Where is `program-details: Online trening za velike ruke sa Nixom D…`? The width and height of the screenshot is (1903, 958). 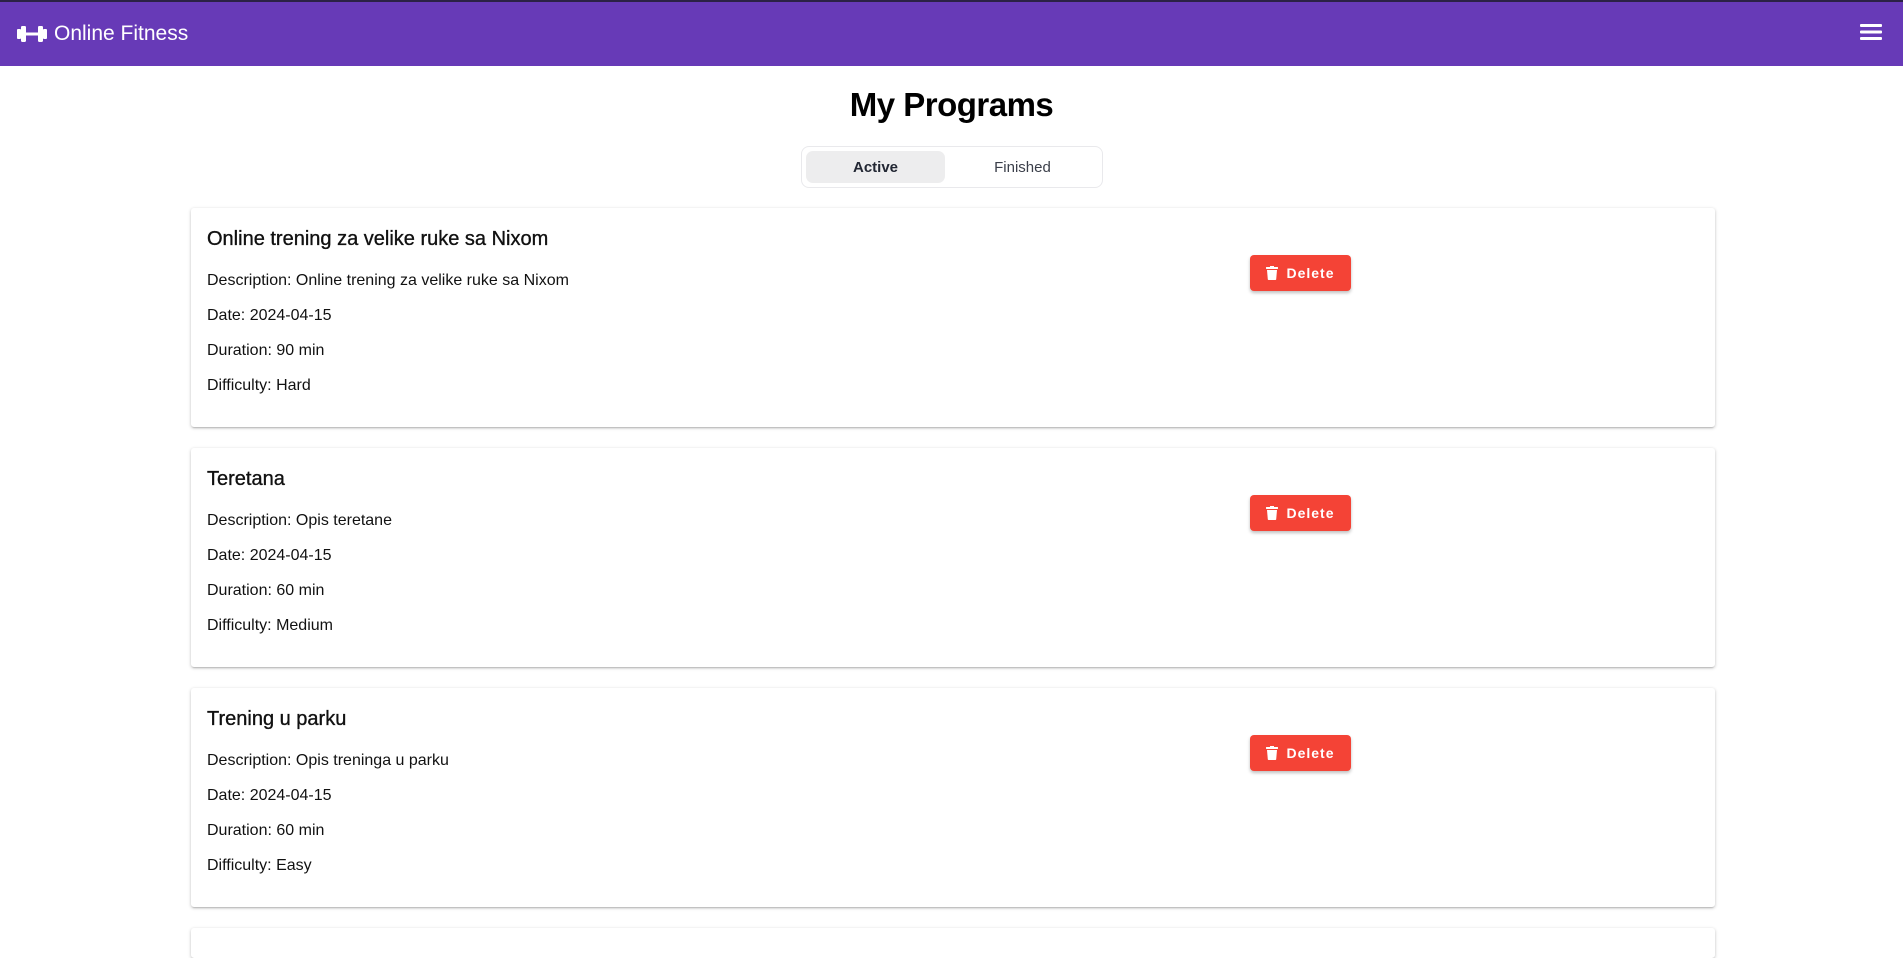
program-details: Online trening za velike ruke sa Nixom D… is located at coordinates (388, 319).